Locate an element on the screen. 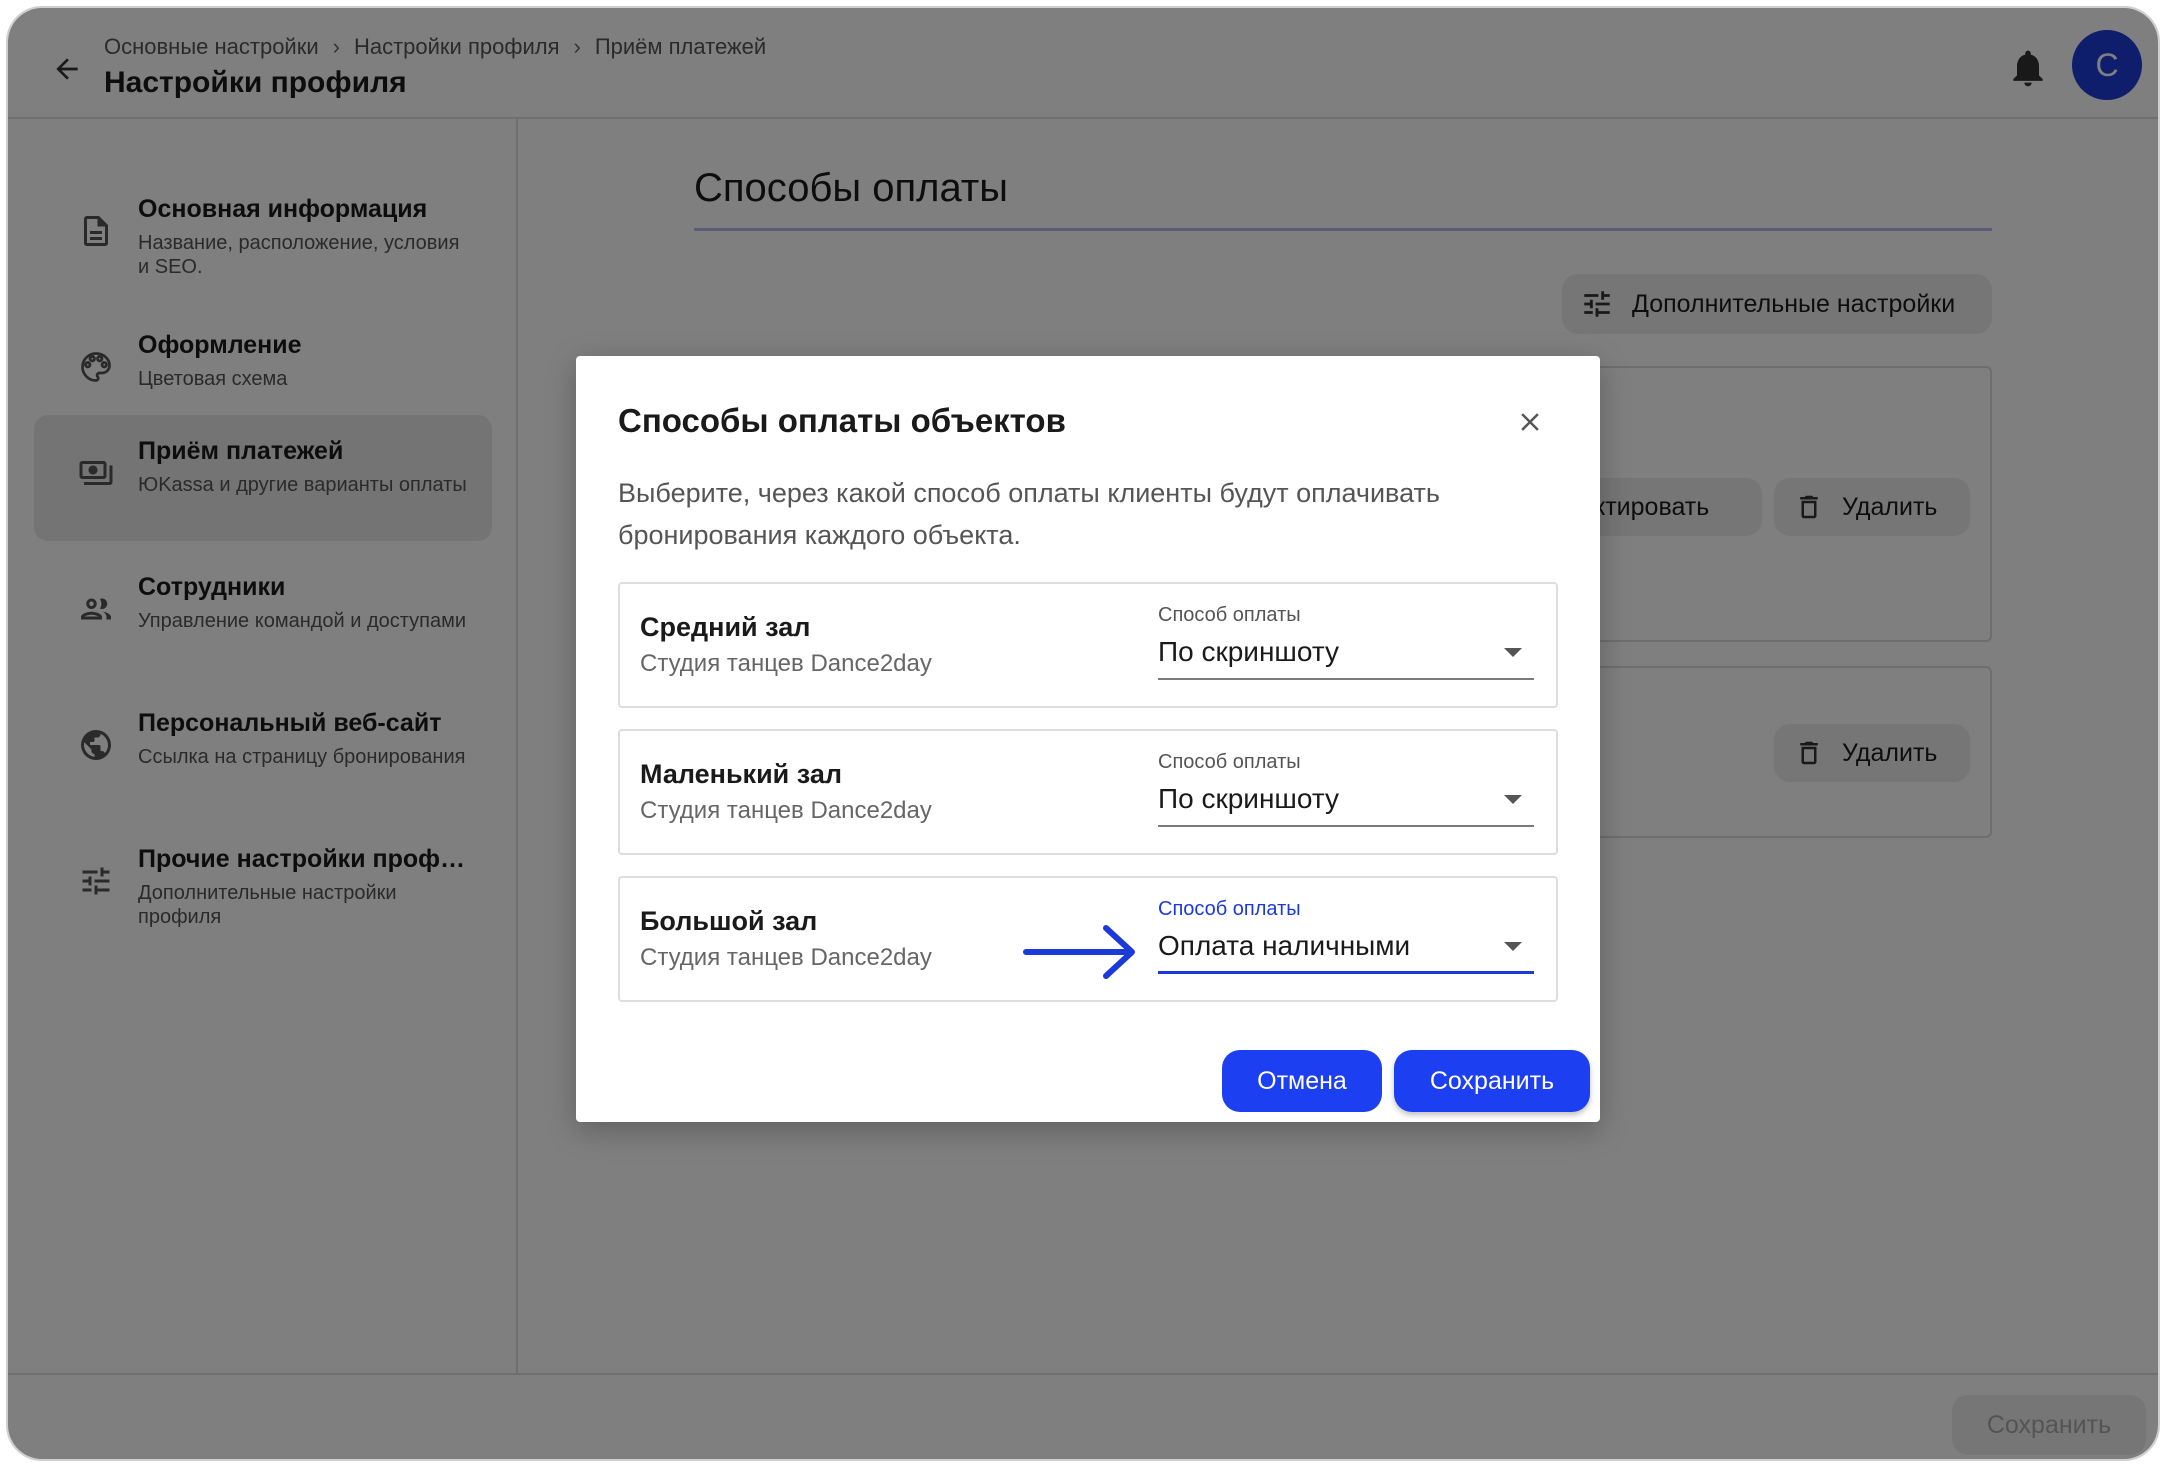 The width and height of the screenshot is (2166, 1467). object-name: Маленький зал is located at coordinates (741, 774).